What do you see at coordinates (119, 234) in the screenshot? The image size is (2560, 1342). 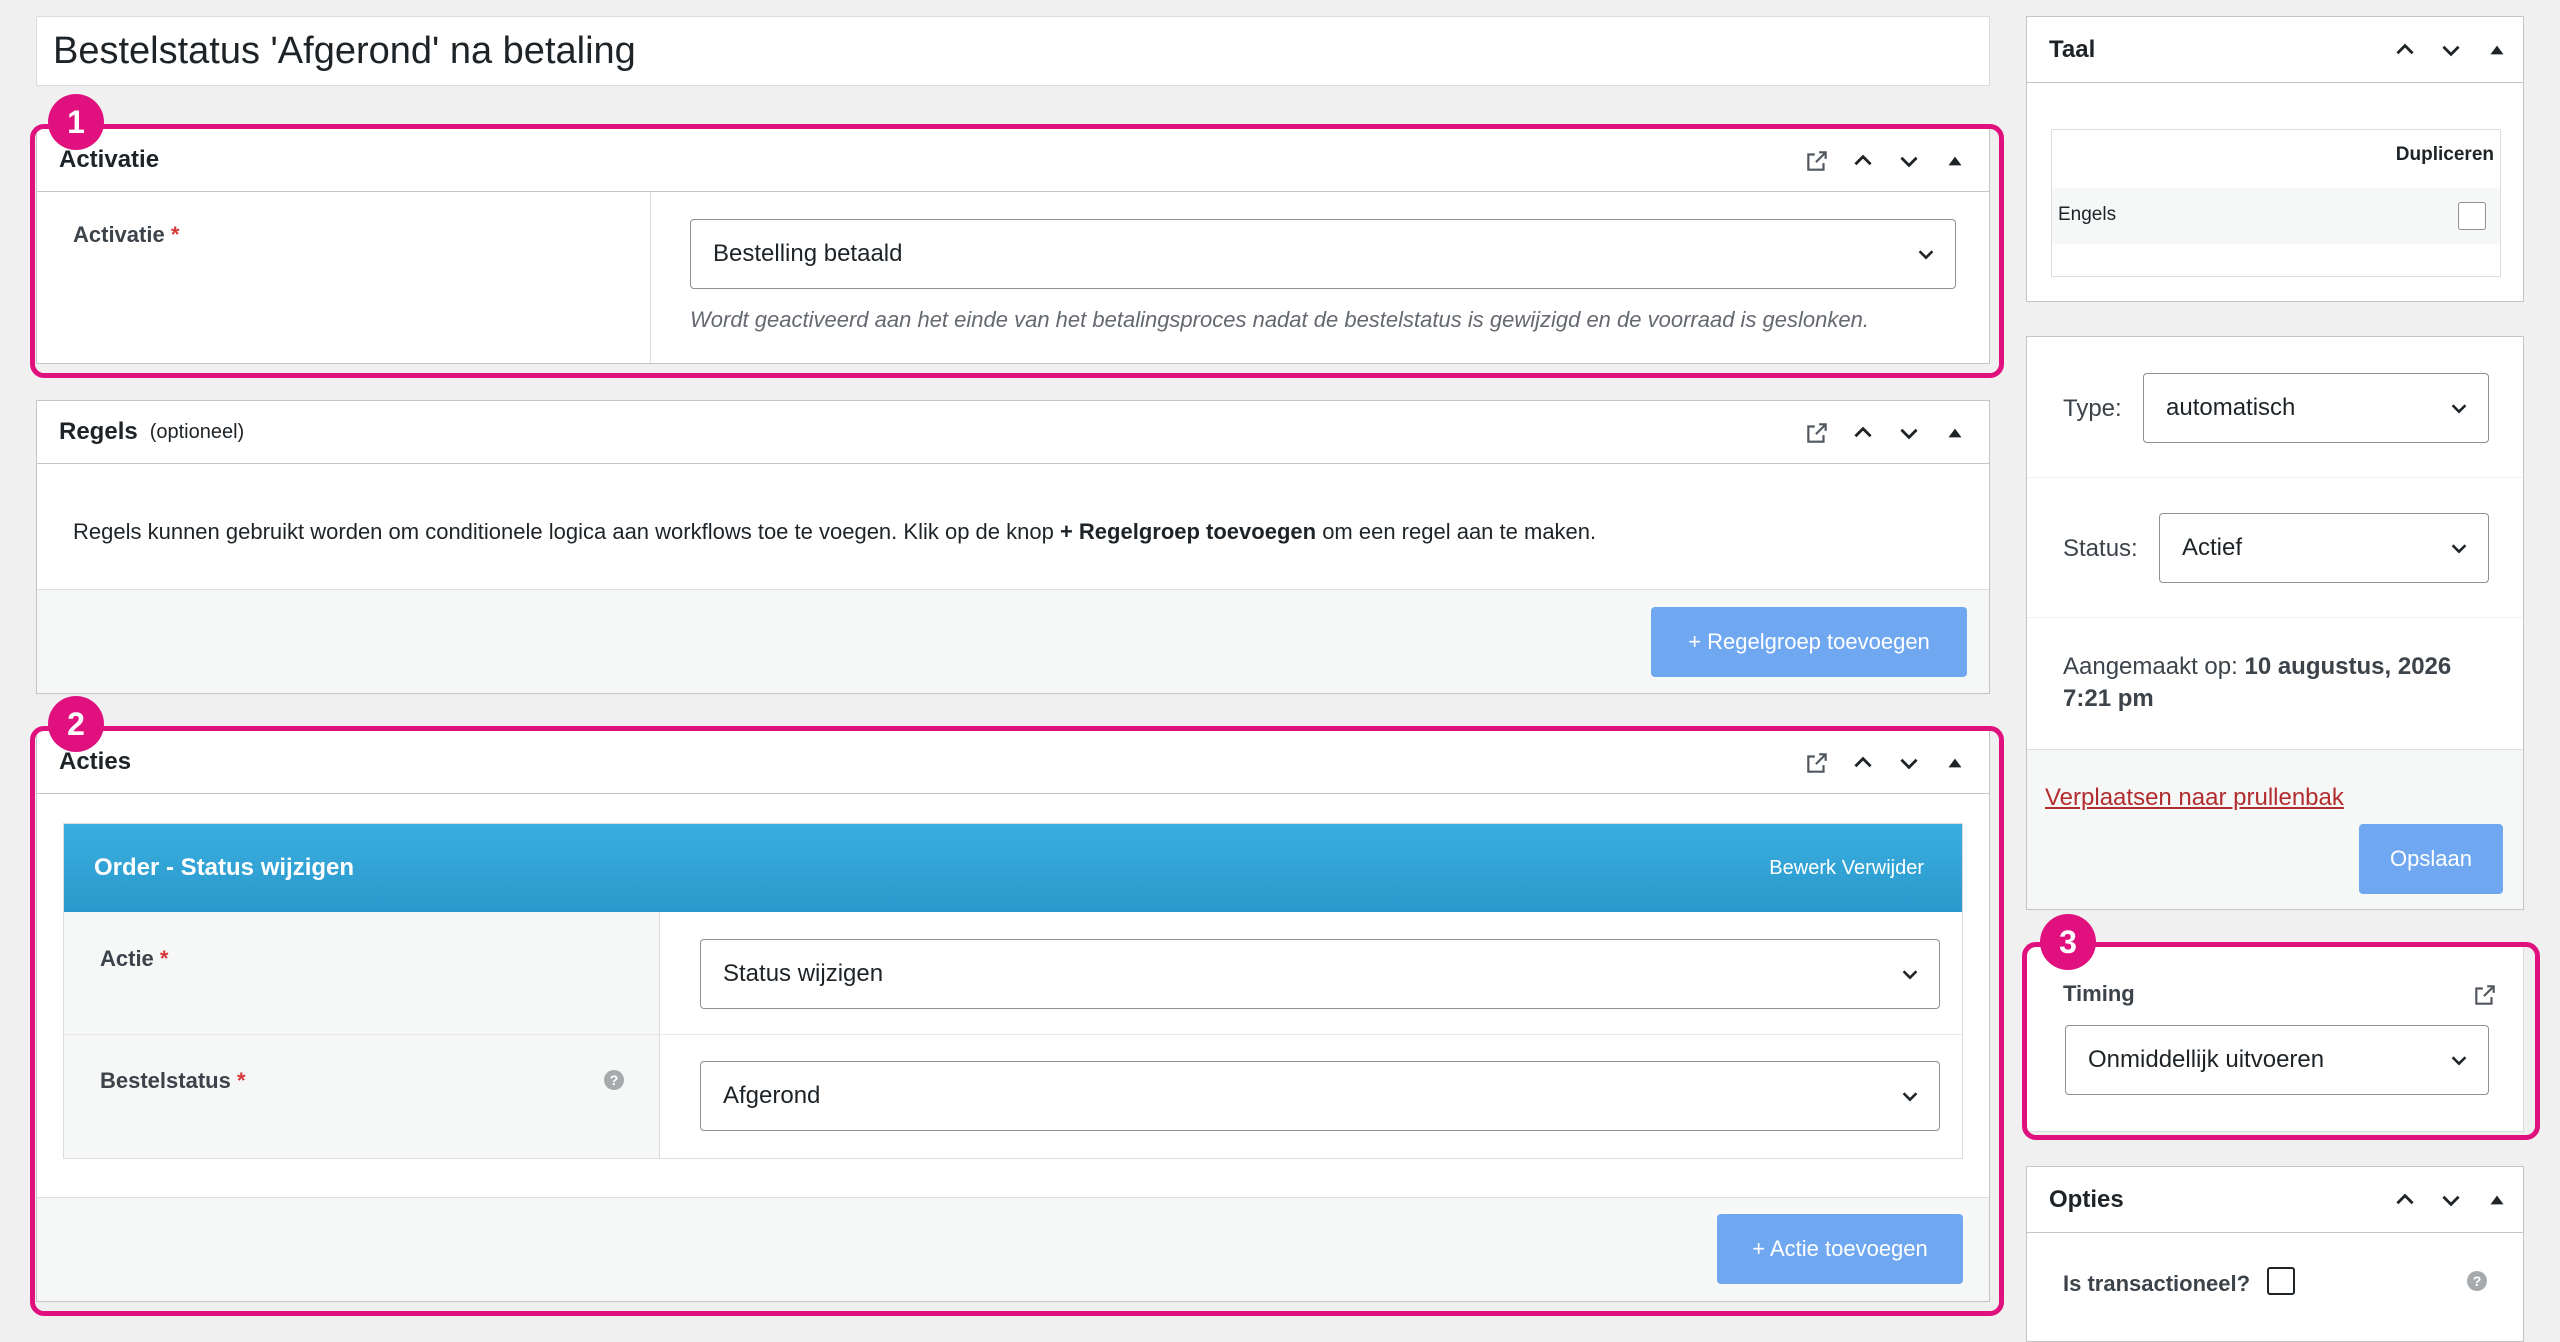 I see `activatie-field-label-text: Activatie` at bounding box center [119, 234].